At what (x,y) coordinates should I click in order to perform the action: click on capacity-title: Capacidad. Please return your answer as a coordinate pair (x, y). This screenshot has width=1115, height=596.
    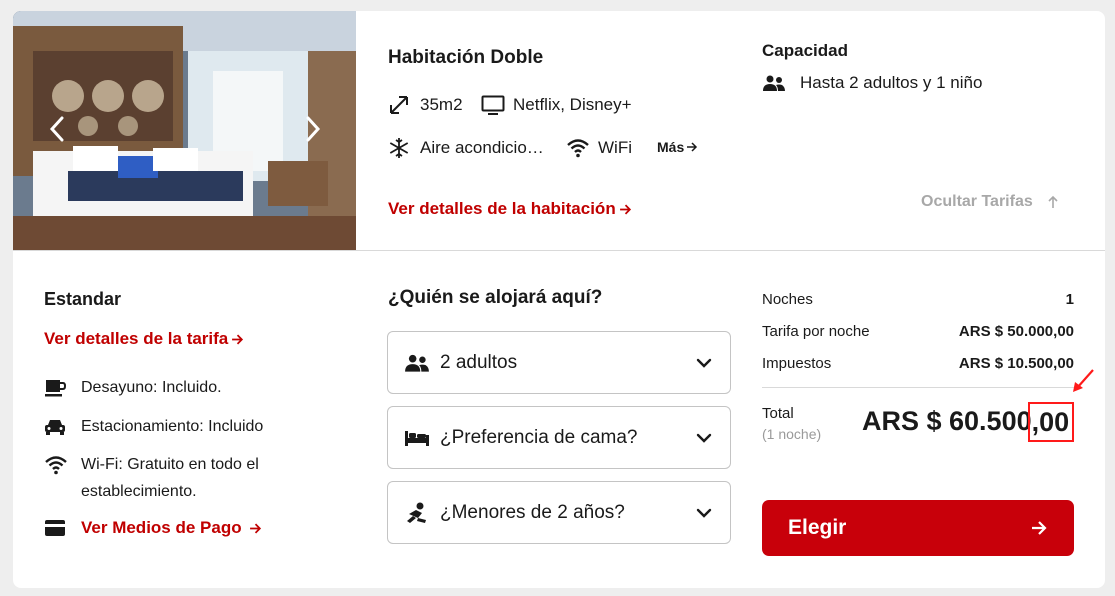
    Looking at the image, I should click on (805, 50).